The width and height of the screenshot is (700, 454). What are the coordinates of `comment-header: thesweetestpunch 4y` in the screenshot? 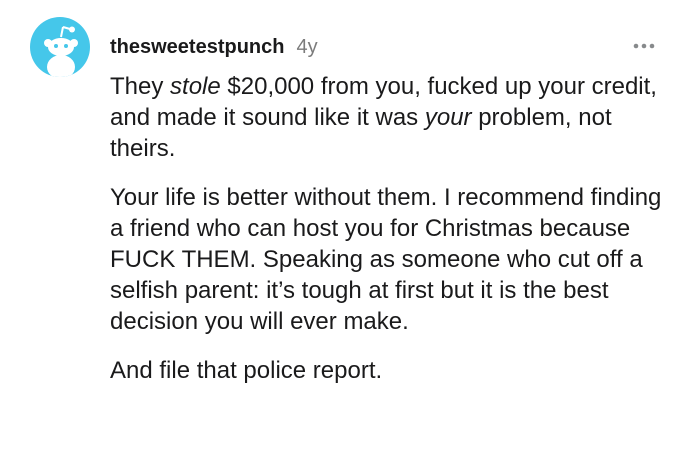 It's located at (214, 47).